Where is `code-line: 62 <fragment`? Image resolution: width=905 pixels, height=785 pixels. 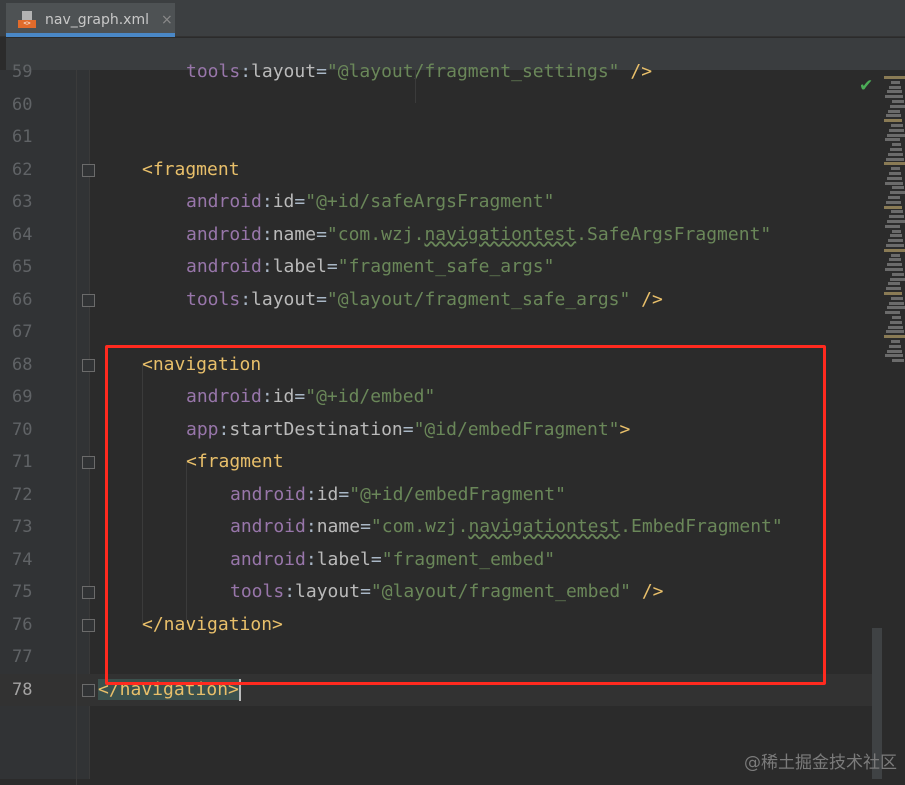
code-line: 62 <fragment is located at coordinates (440, 170).